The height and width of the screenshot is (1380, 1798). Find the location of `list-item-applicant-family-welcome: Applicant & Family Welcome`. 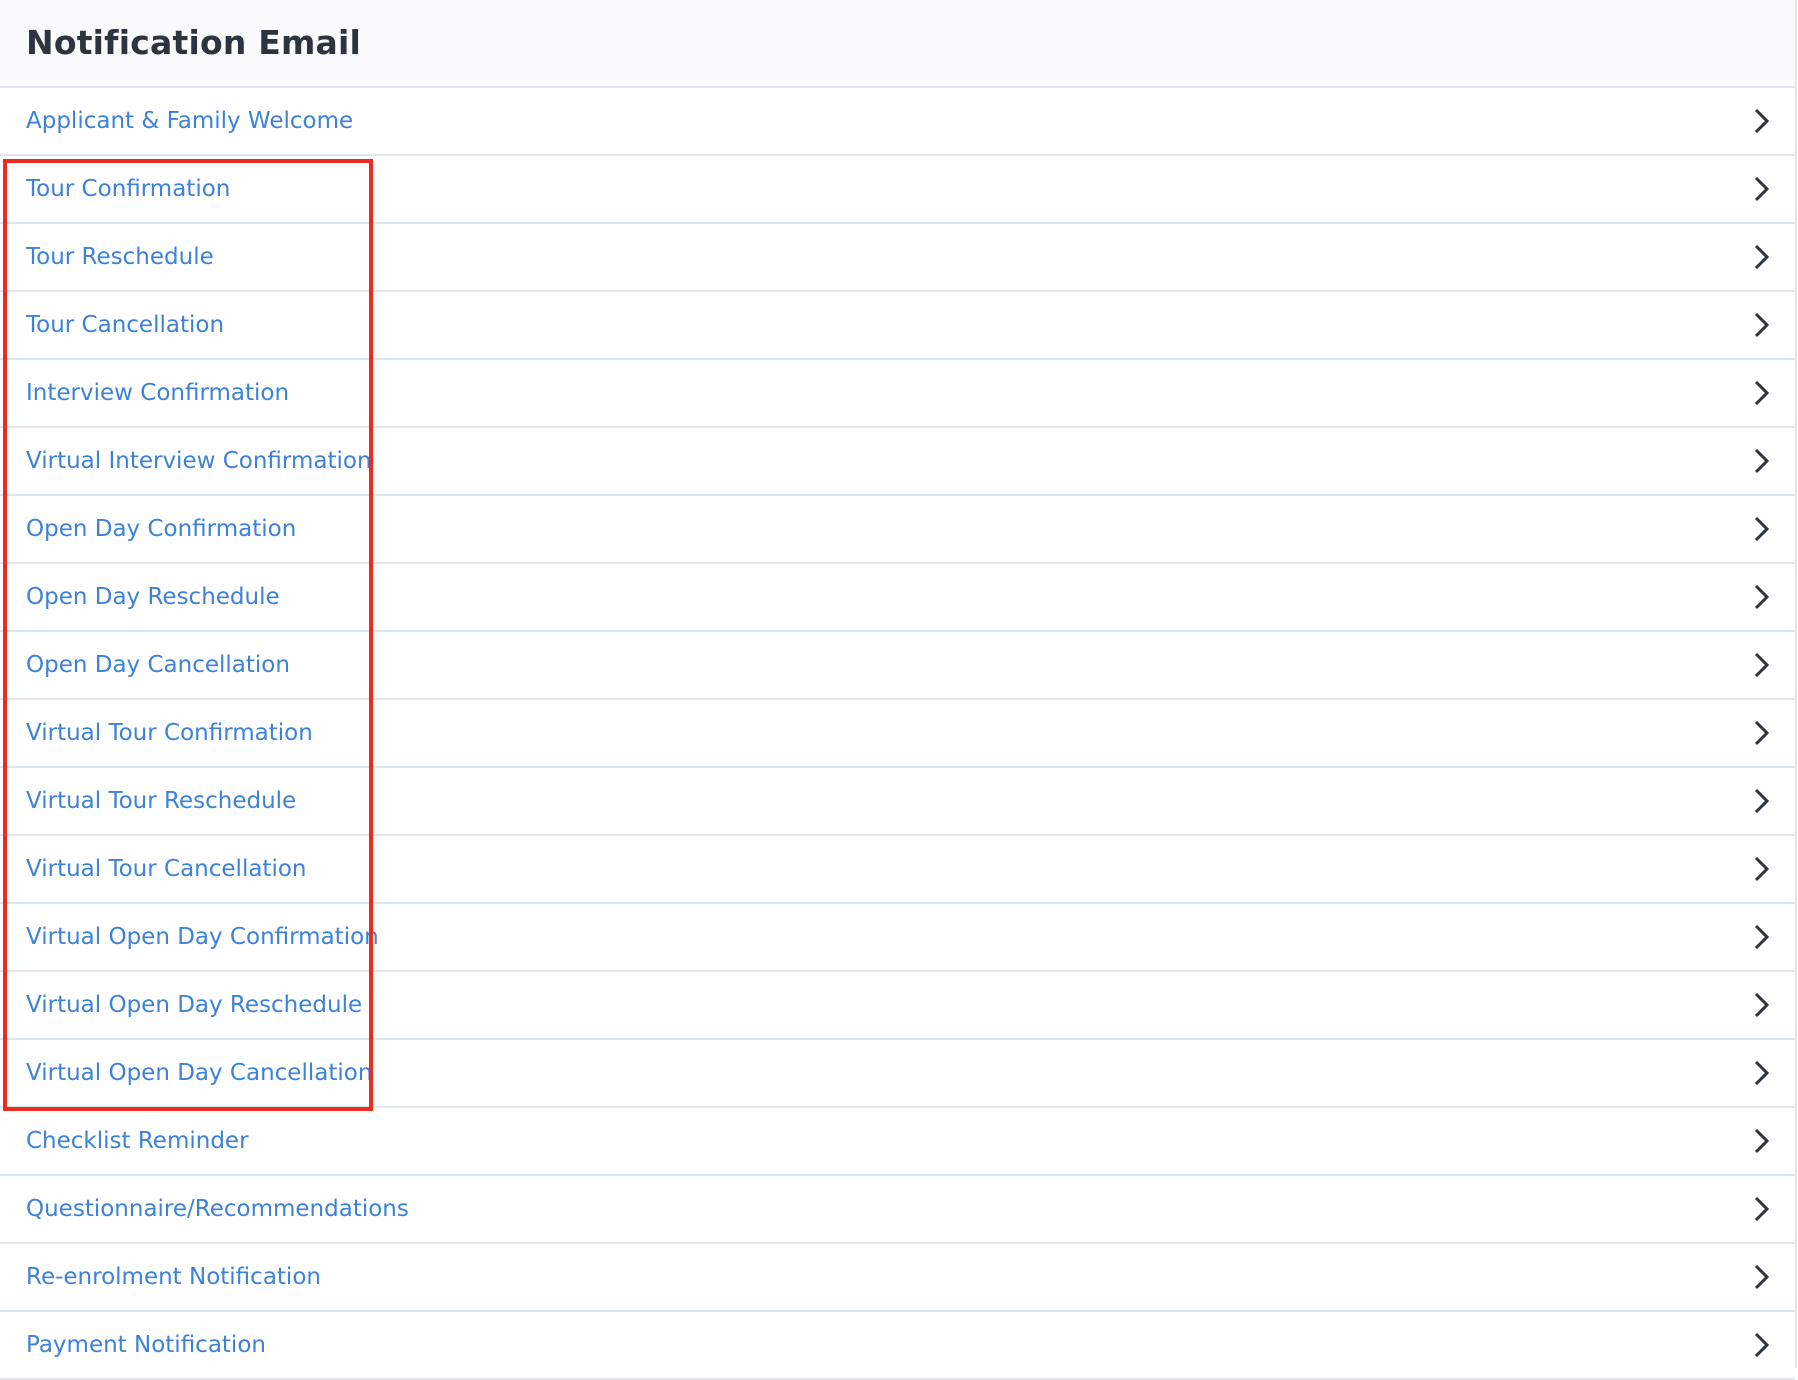

list-item-applicant-family-welcome: Applicant & Family Welcome is located at coordinates (897, 122).